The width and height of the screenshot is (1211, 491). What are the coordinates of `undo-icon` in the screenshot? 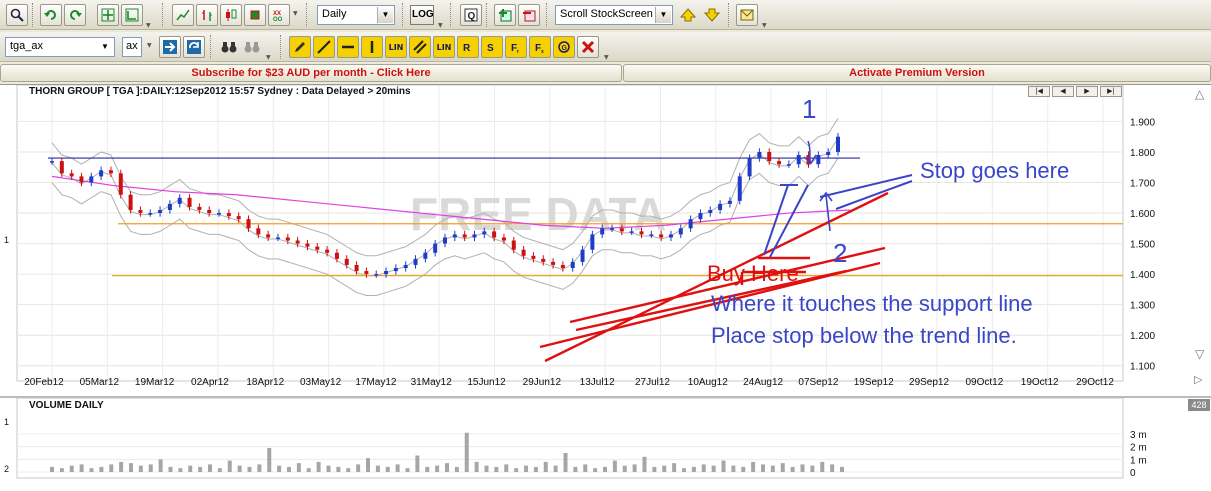 It's located at (51, 15).